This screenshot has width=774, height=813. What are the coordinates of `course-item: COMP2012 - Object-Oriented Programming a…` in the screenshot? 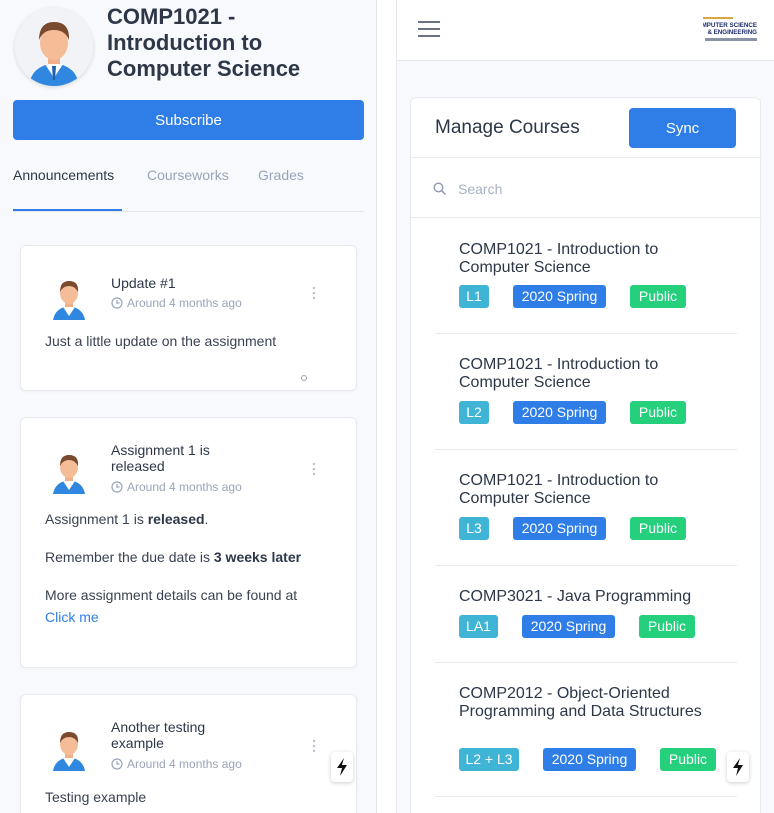 It's located at (586, 730).